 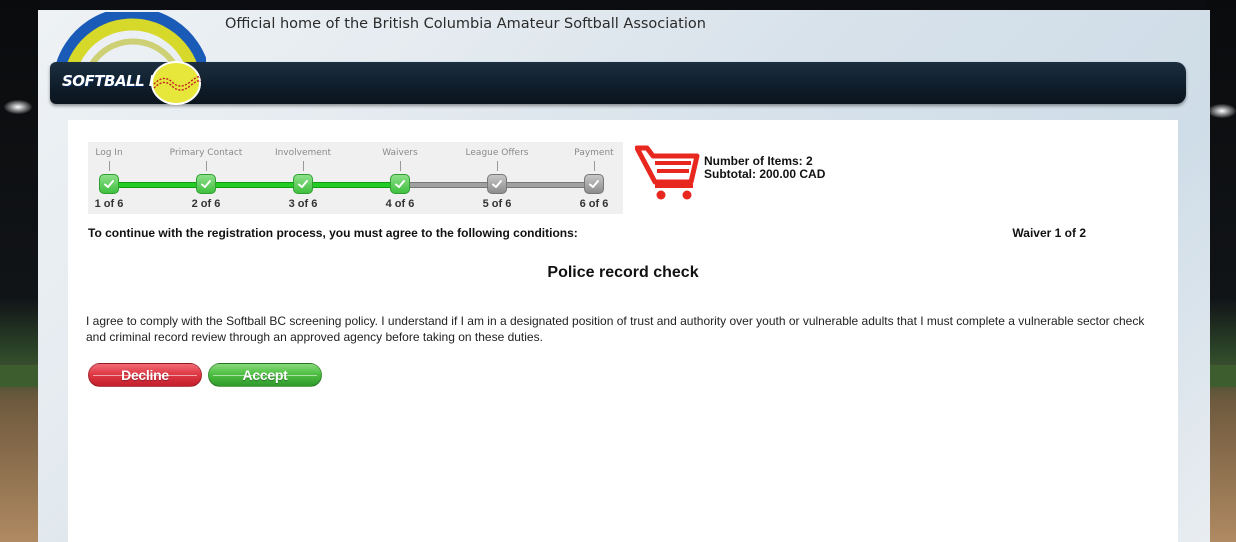 I want to click on waiver-title: Police record check, so click(x=623, y=272).